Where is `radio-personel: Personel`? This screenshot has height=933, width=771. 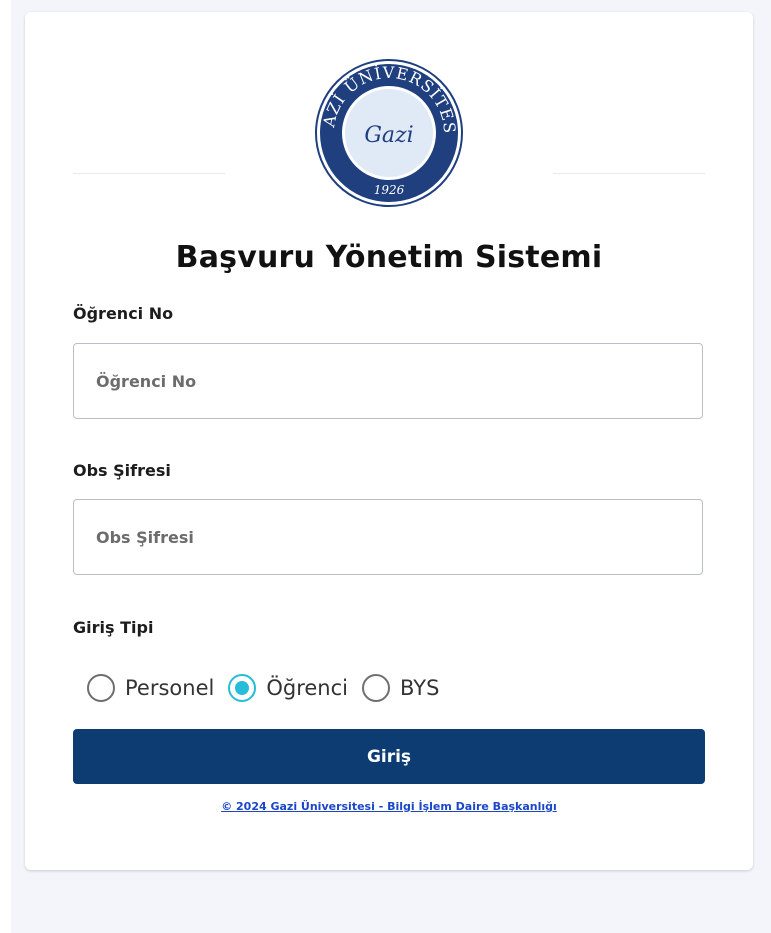 radio-personel: Personel is located at coordinates (150, 688).